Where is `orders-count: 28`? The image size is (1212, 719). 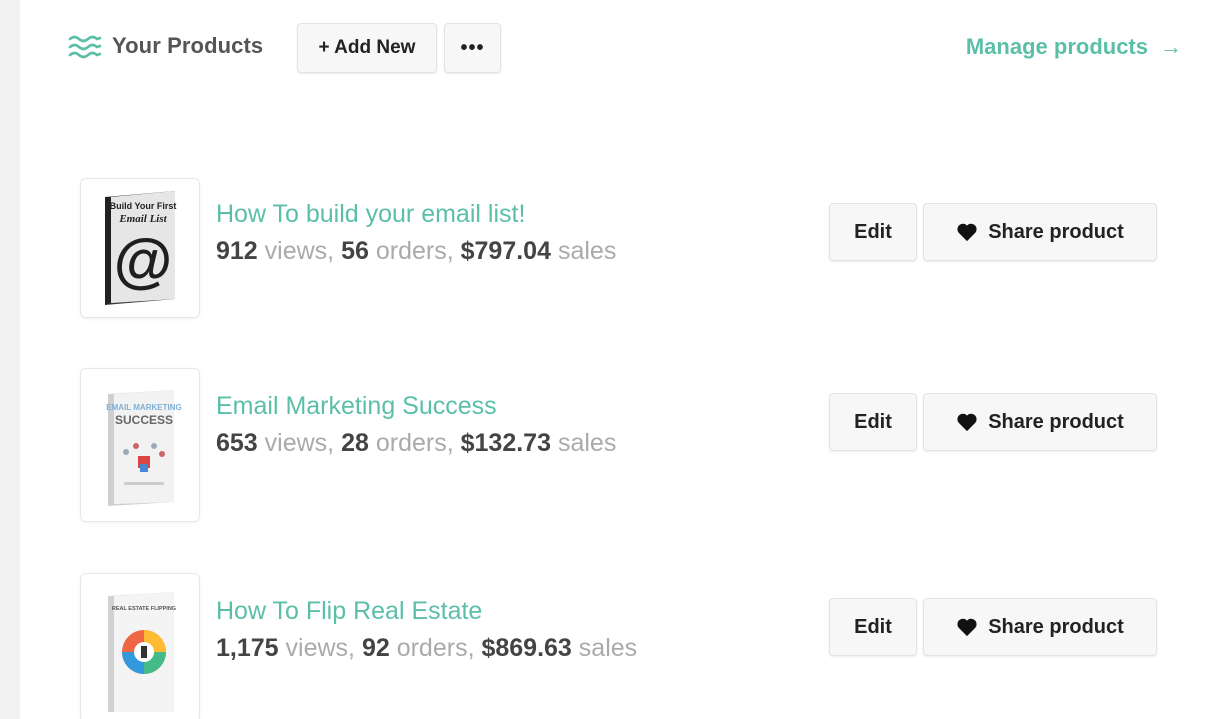
orders-count: 28 is located at coordinates (355, 443).